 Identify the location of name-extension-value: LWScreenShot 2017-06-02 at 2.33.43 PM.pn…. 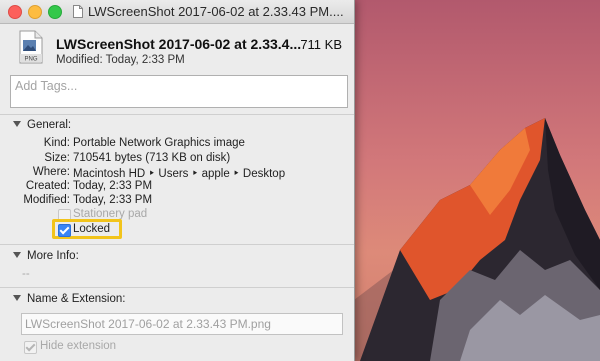
(148, 324).